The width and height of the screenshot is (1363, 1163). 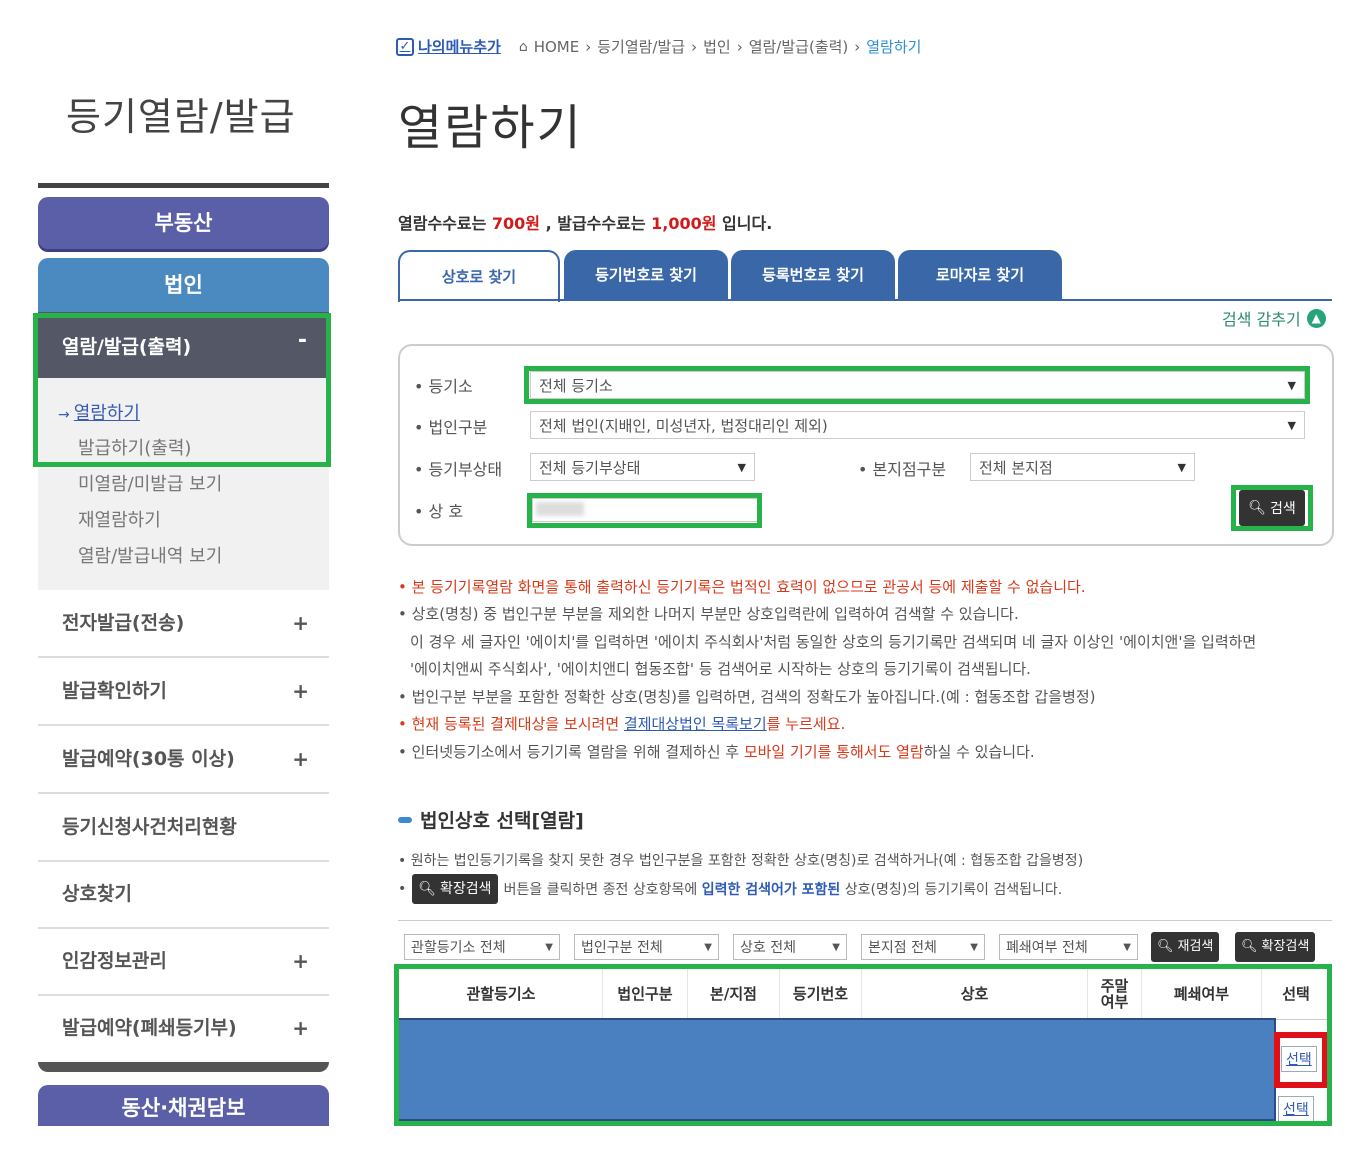 What do you see at coordinates (516, 223) in the screenshot?
I see `view-fee: 700원` at bounding box center [516, 223].